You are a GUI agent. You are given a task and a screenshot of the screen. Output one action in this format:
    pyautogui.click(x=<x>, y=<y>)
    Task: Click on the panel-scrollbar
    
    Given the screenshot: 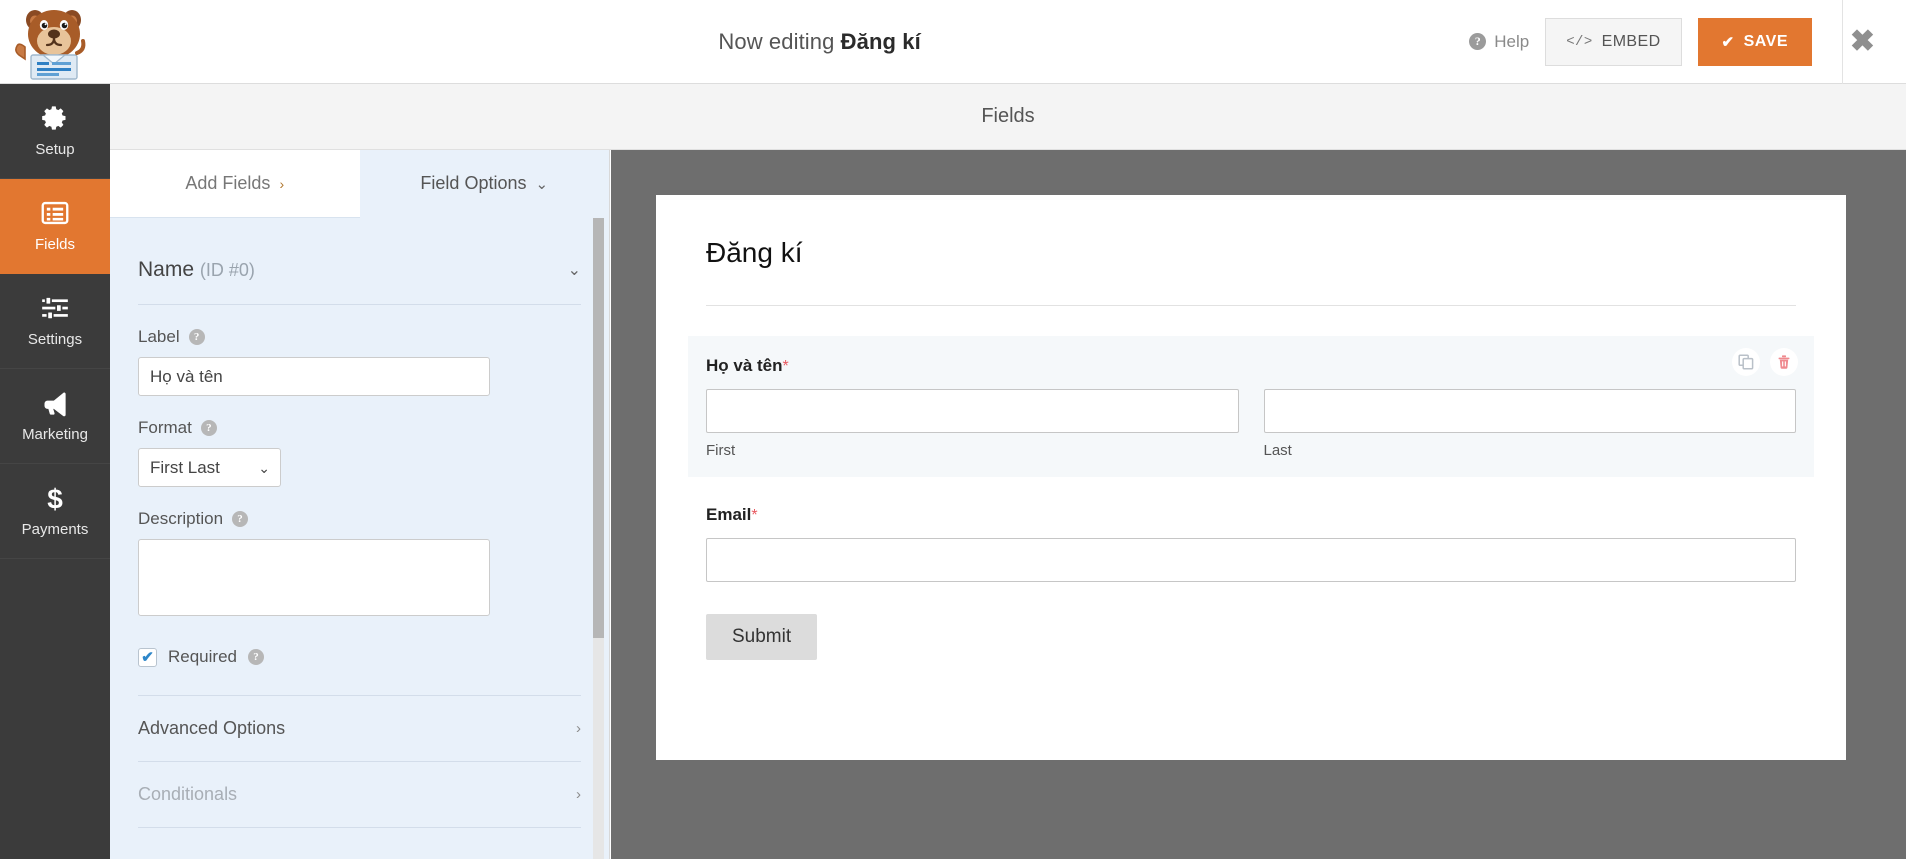 What is the action you would take?
    pyautogui.click(x=598, y=538)
    